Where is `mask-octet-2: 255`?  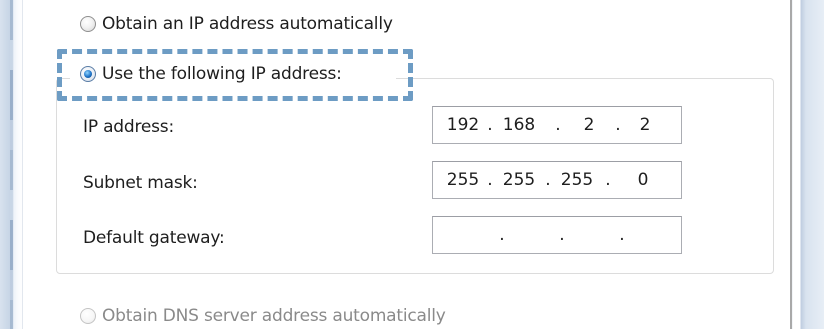
mask-octet-2: 255 is located at coordinates (519, 180).